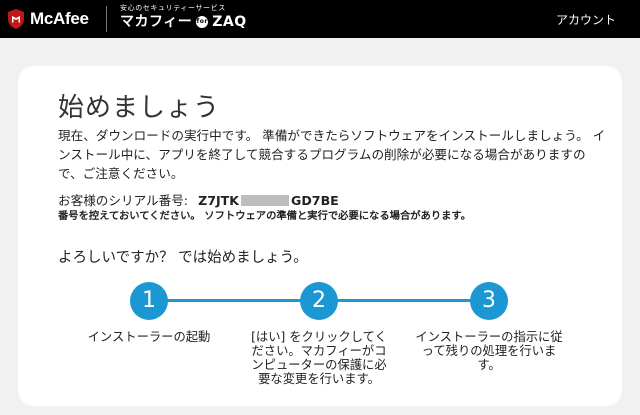 The width and height of the screenshot is (640, 415). Describe the element at coordinates (183, 258) in the screenshot. I see `ready-heading: よろしいですか？ では始めましょう。` at that location.